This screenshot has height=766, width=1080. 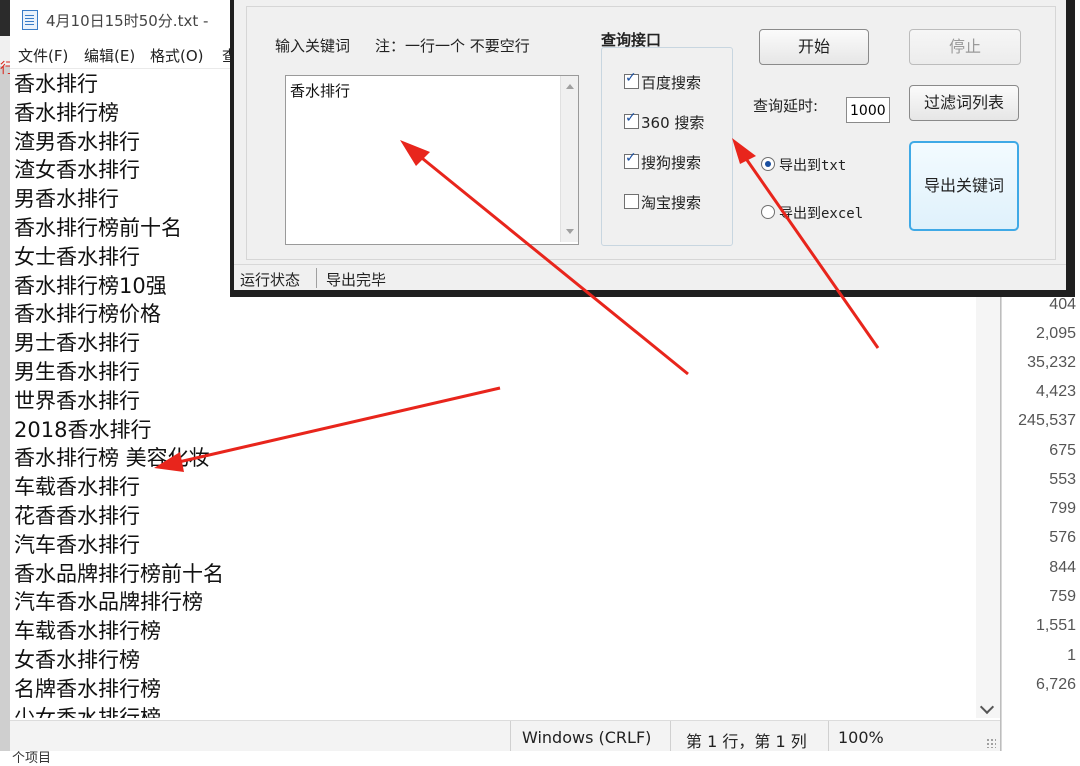 I want to click on text-line: 男生香水排行, so click(x=77, y=371).